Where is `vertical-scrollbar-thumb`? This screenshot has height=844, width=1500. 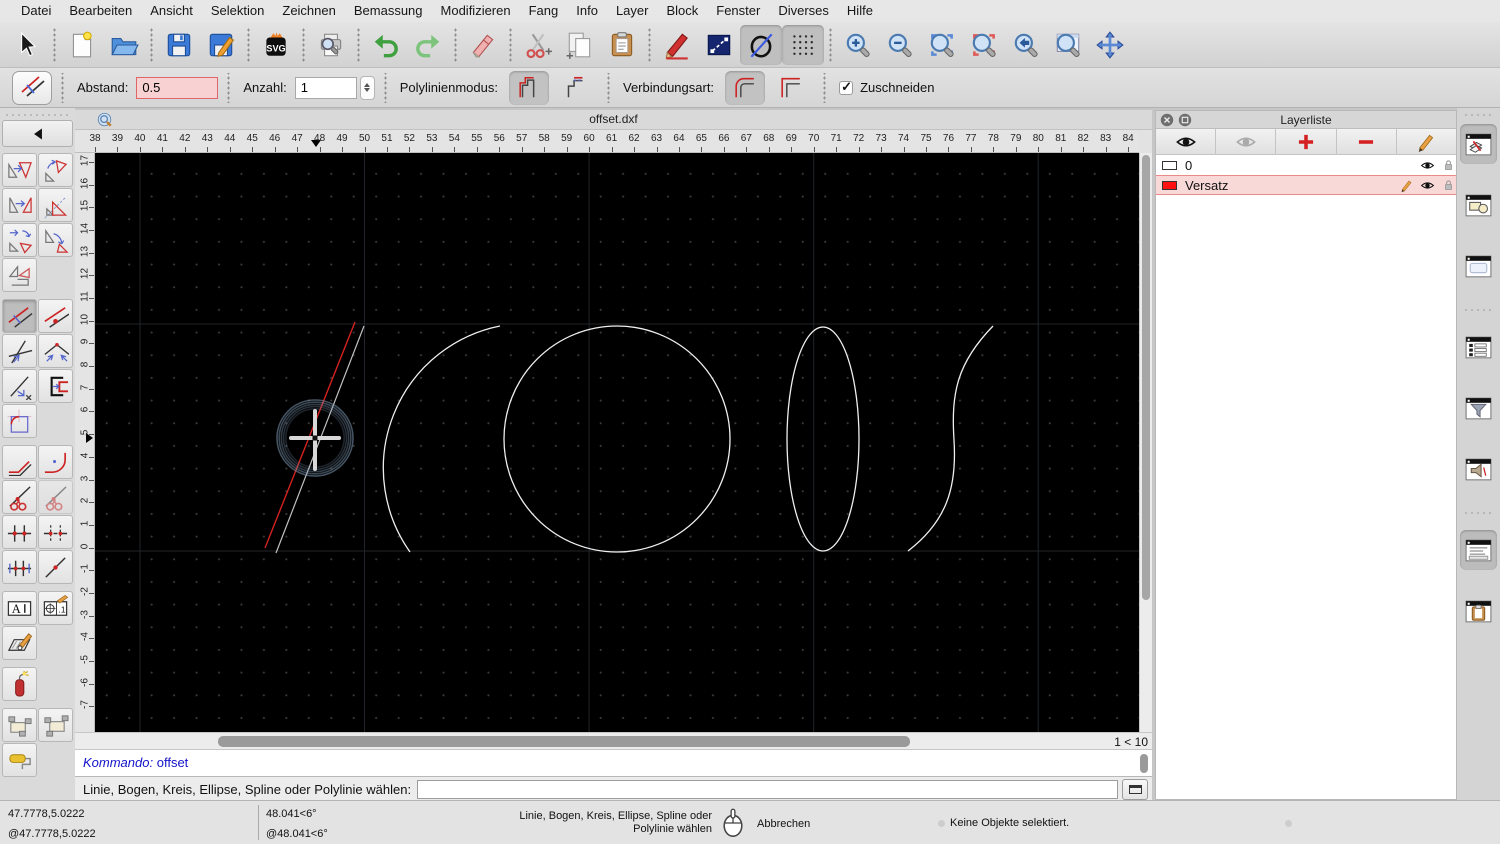
vertical-scrollbar-thumb is located at coordinates (1146, 377).